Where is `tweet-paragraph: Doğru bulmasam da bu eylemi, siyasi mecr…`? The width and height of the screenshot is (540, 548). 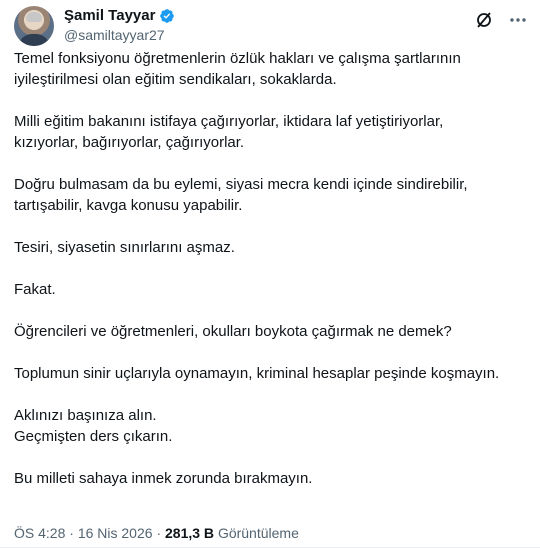 tweet-paragraph: Doğru bulmasam da bu eylemi, siyasi mecr… is located at coordinates (241, 195).